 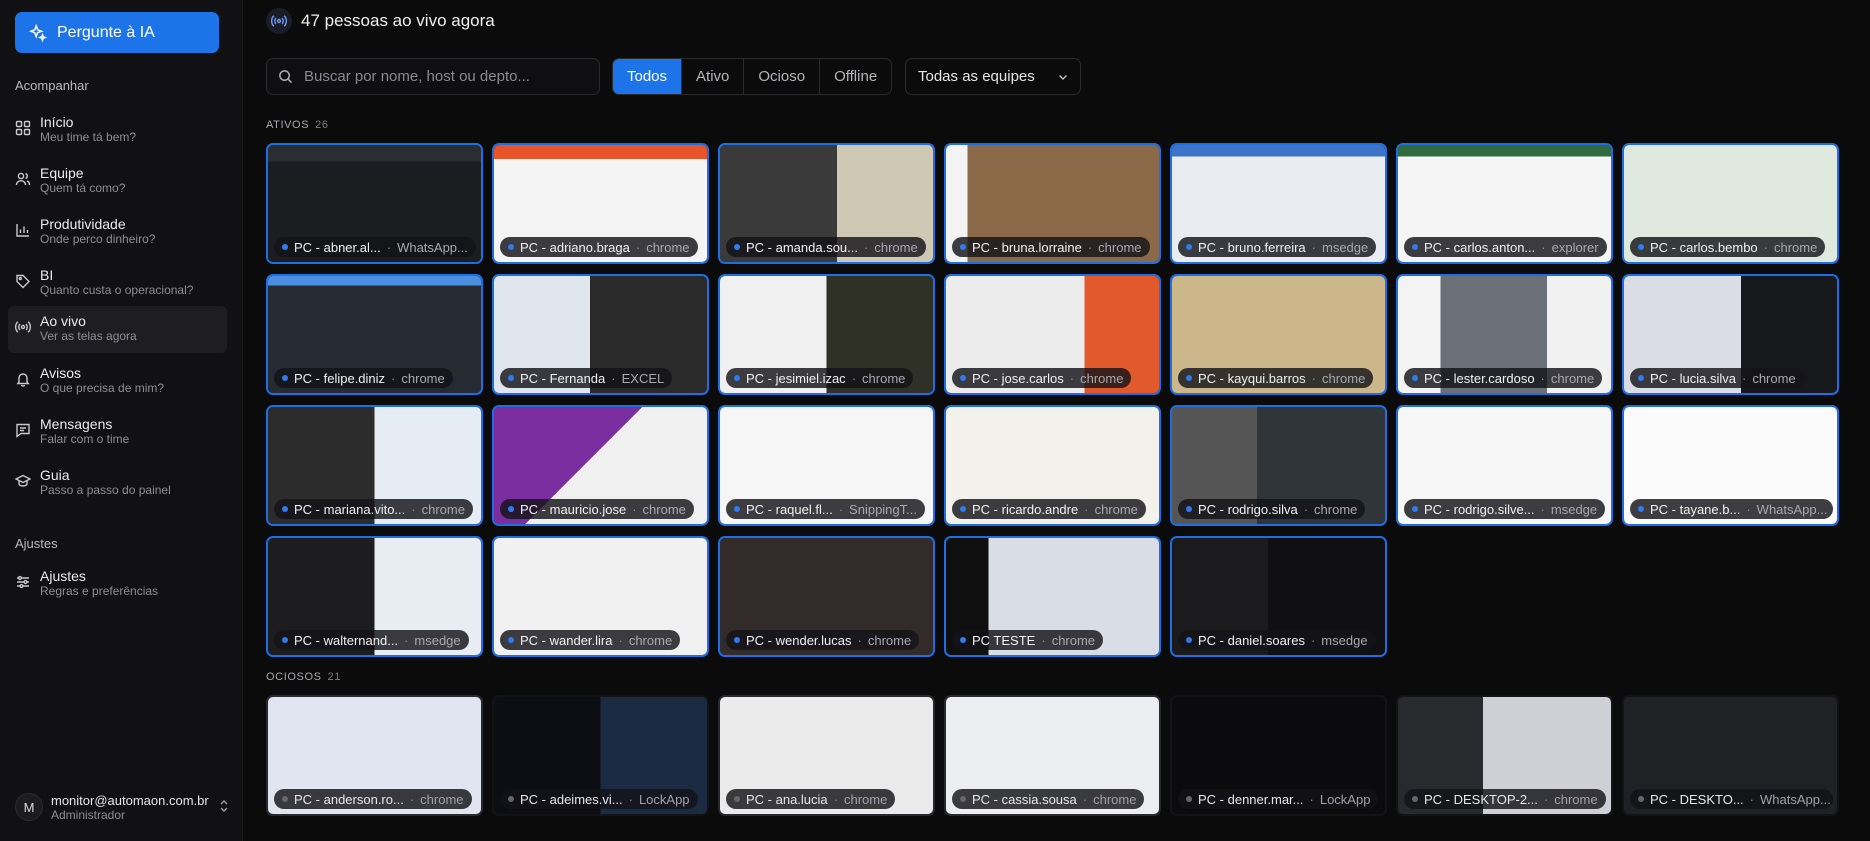 What do you see at coordinates (1505, 509) in the screenshot?
I see `tile-caption: PC - rodrigo.silve... · msedge` at bounding box center [1505, 509].